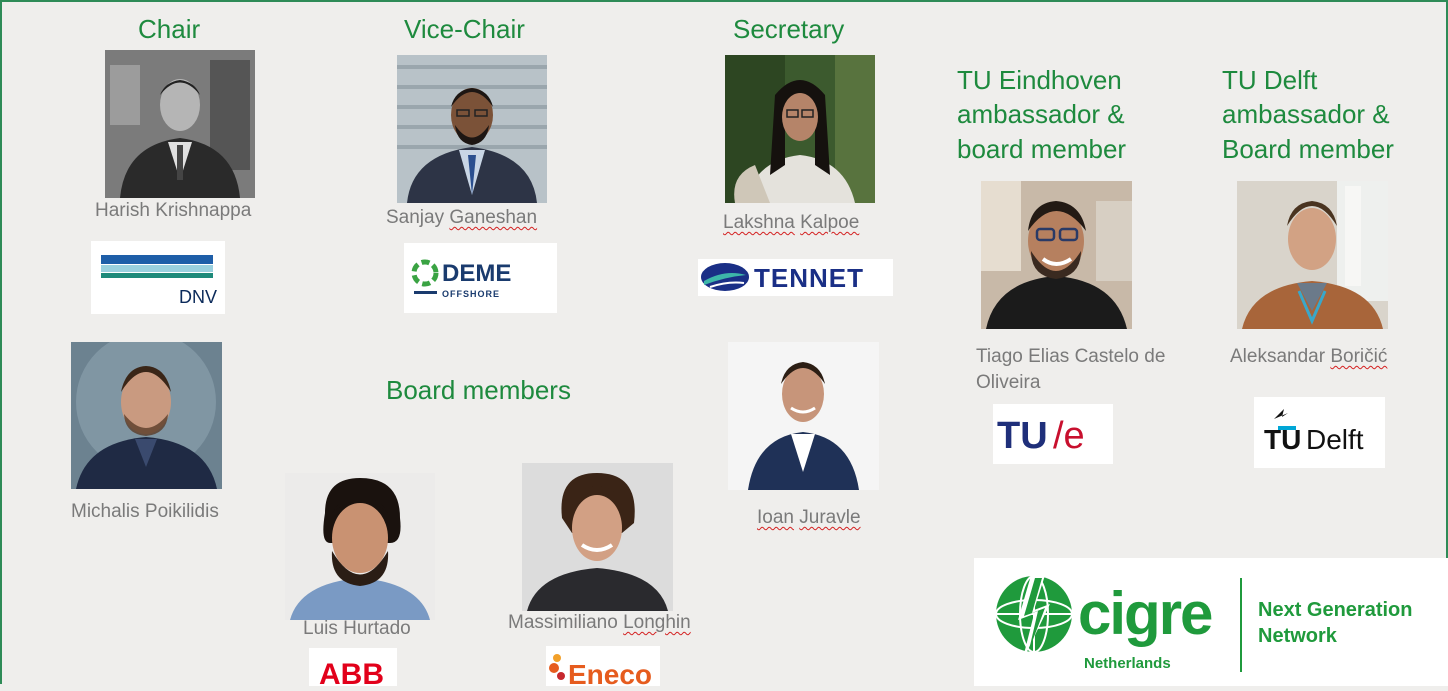 The image size is (1448, 691). What do you see at coordinates (1127, 663) in the screenshot?
I see `cigre-netherlands-text: Netherlands` at bounding box center [1127, 663].